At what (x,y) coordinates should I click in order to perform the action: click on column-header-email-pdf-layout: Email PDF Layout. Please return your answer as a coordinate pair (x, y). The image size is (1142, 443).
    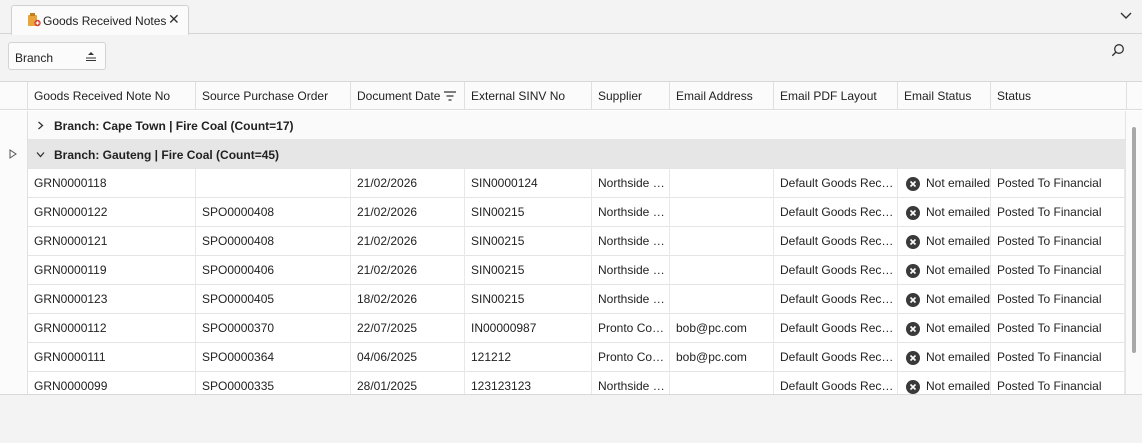
    Looking at the image, I should click on (836, 96).